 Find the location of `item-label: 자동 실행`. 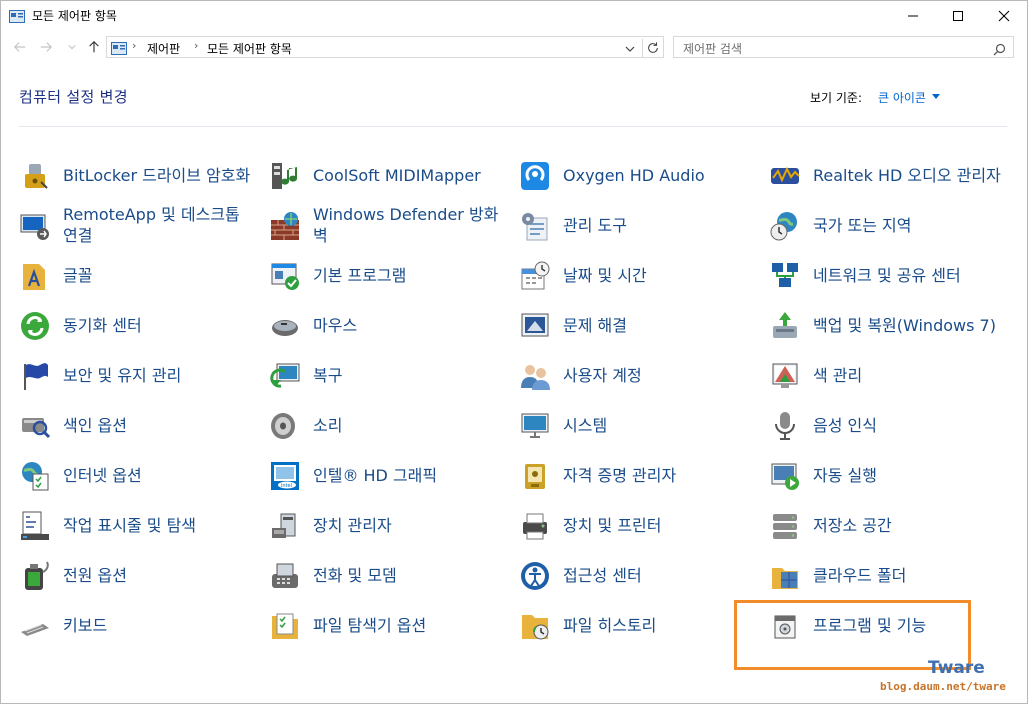

item-label: 자동 실행 is located at coordinates (907, 475).